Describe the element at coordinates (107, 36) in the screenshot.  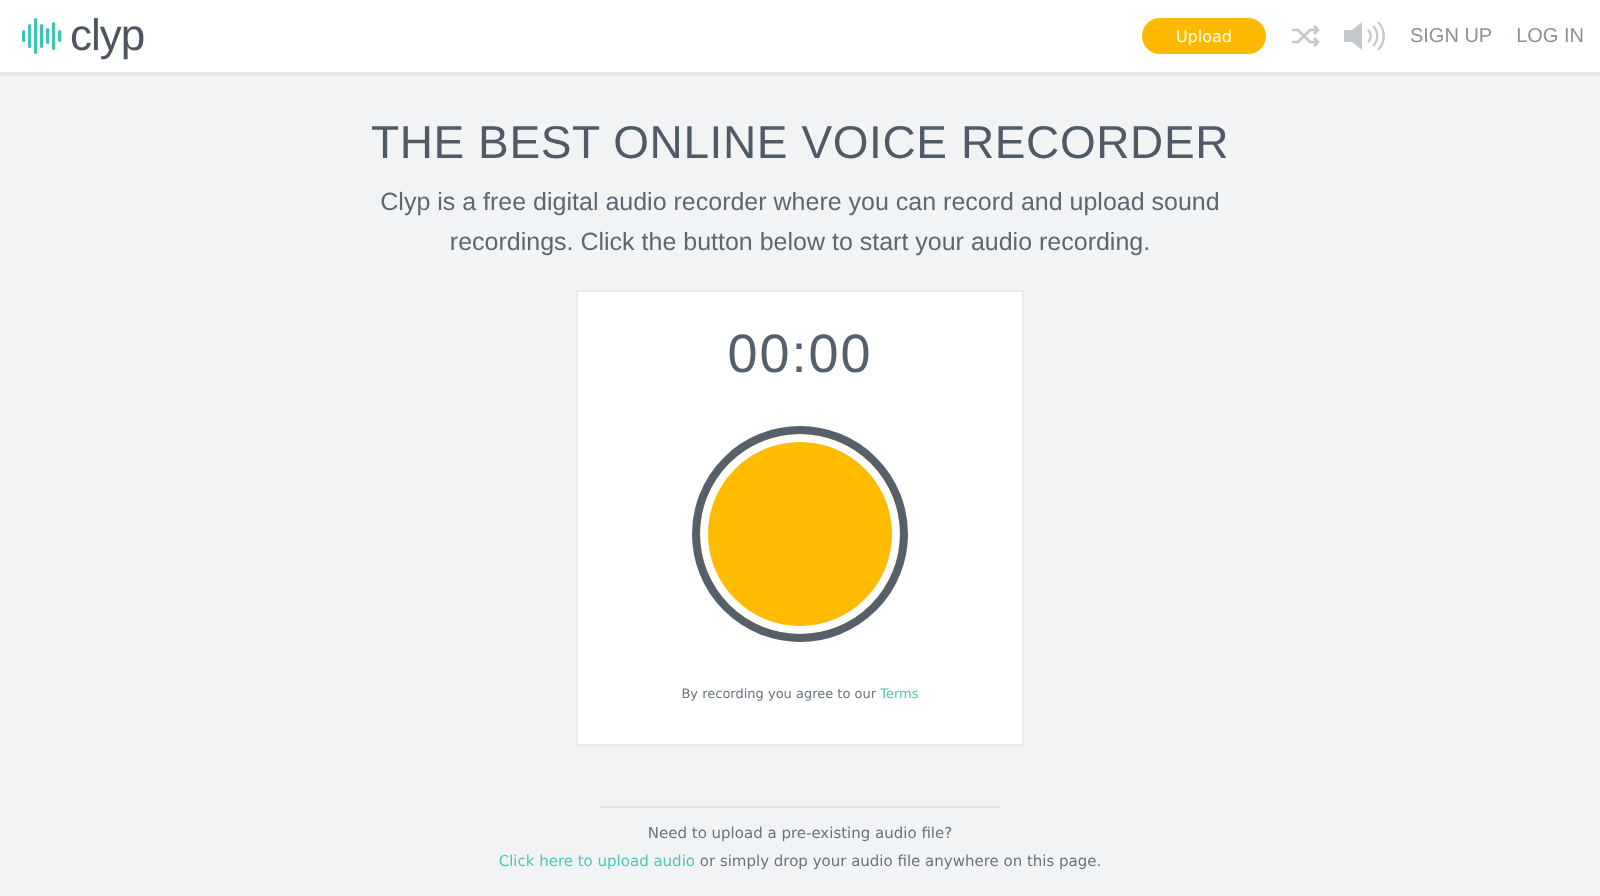
I see `logo-text: clyp` at that location.